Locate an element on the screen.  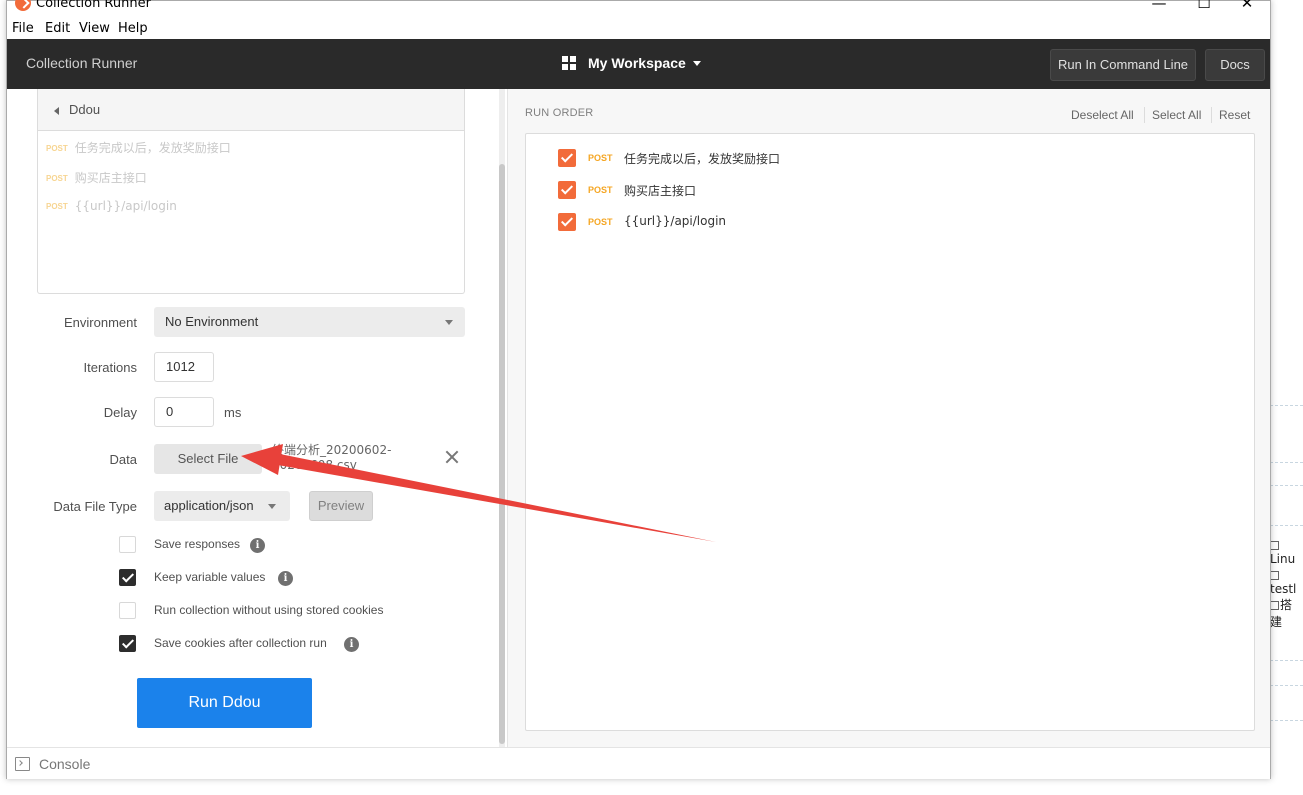
menu-view: View is located at coordinates (94, 28).